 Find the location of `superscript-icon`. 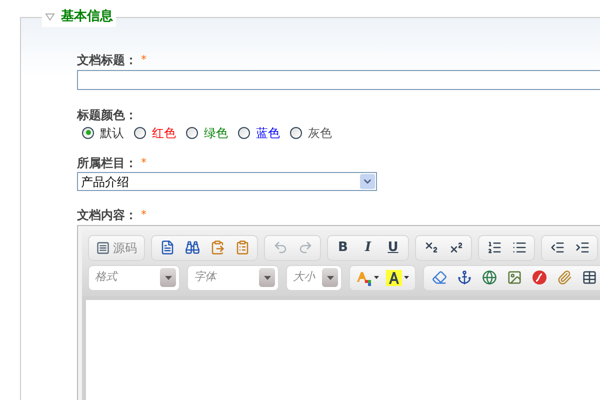

superscript-icon is located at coordinates (456, 247).